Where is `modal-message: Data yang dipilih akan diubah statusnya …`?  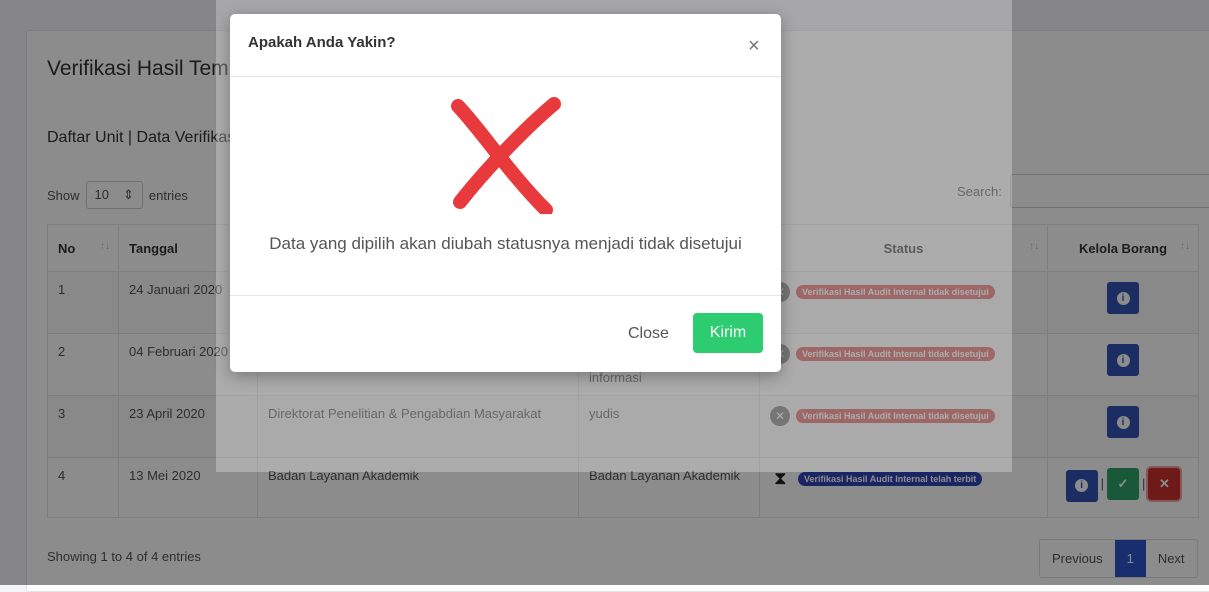
modal-message: Data yang dipilih akan diubah statusnya … is located at coordinates (505, 243).